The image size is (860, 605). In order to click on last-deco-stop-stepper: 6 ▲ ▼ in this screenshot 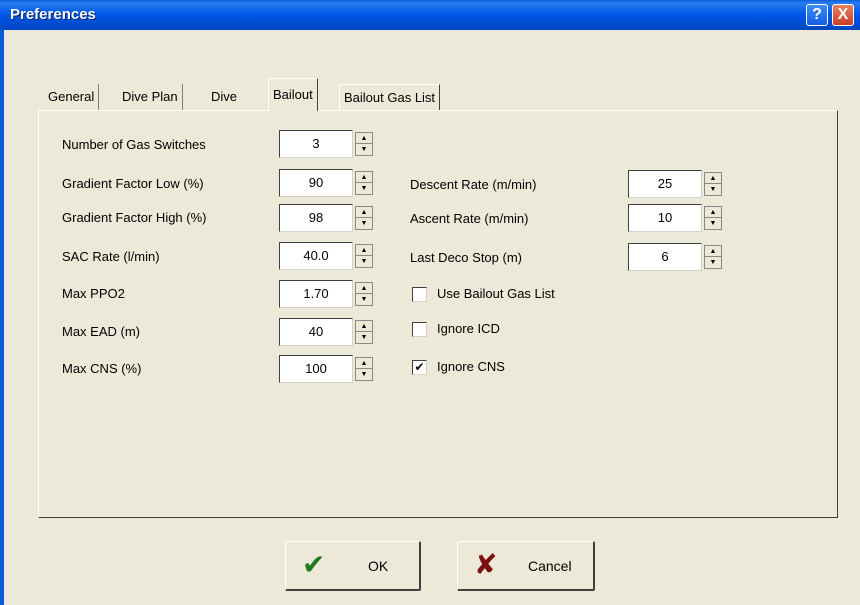, I will do `click(676, 257)`.